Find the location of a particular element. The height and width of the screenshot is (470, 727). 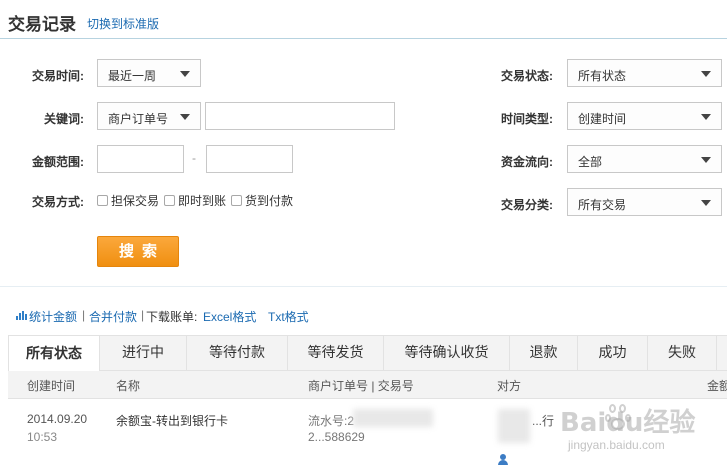

tab-all-status: 所有状态 is located at coordinates (54, 353).